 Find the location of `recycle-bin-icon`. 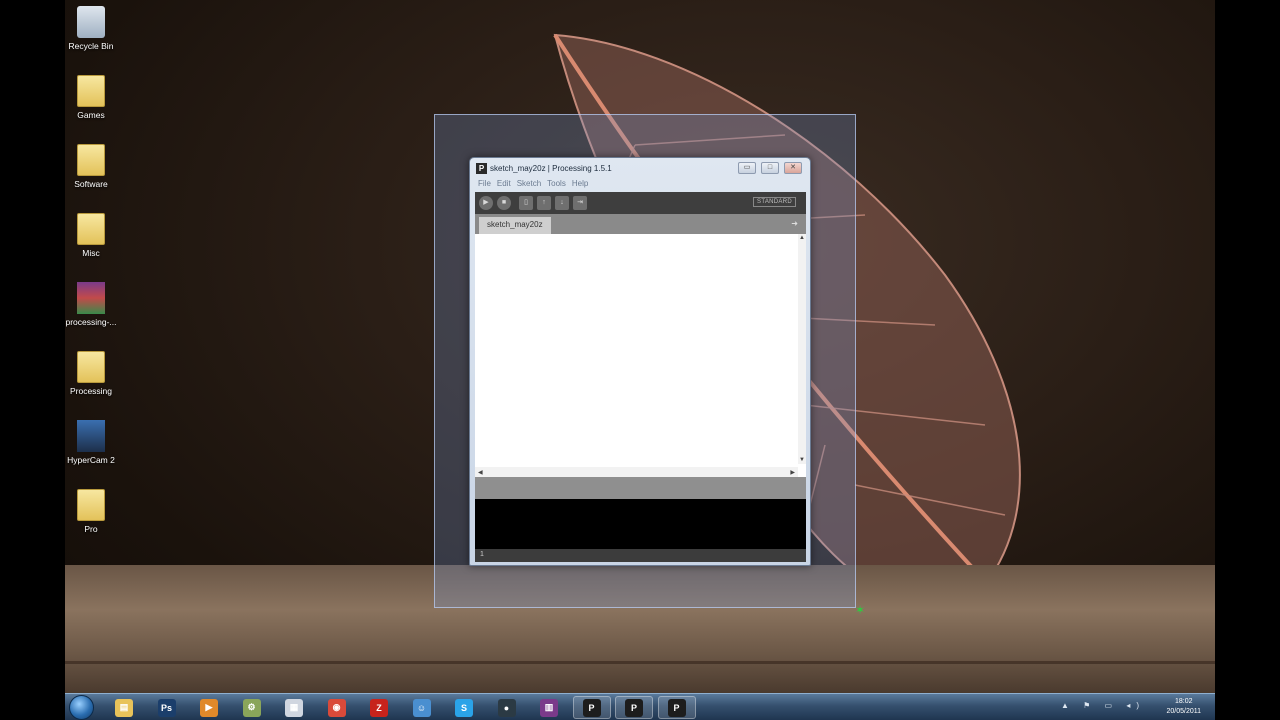

recycle-bin-icon is located at coordinates (91, 22).